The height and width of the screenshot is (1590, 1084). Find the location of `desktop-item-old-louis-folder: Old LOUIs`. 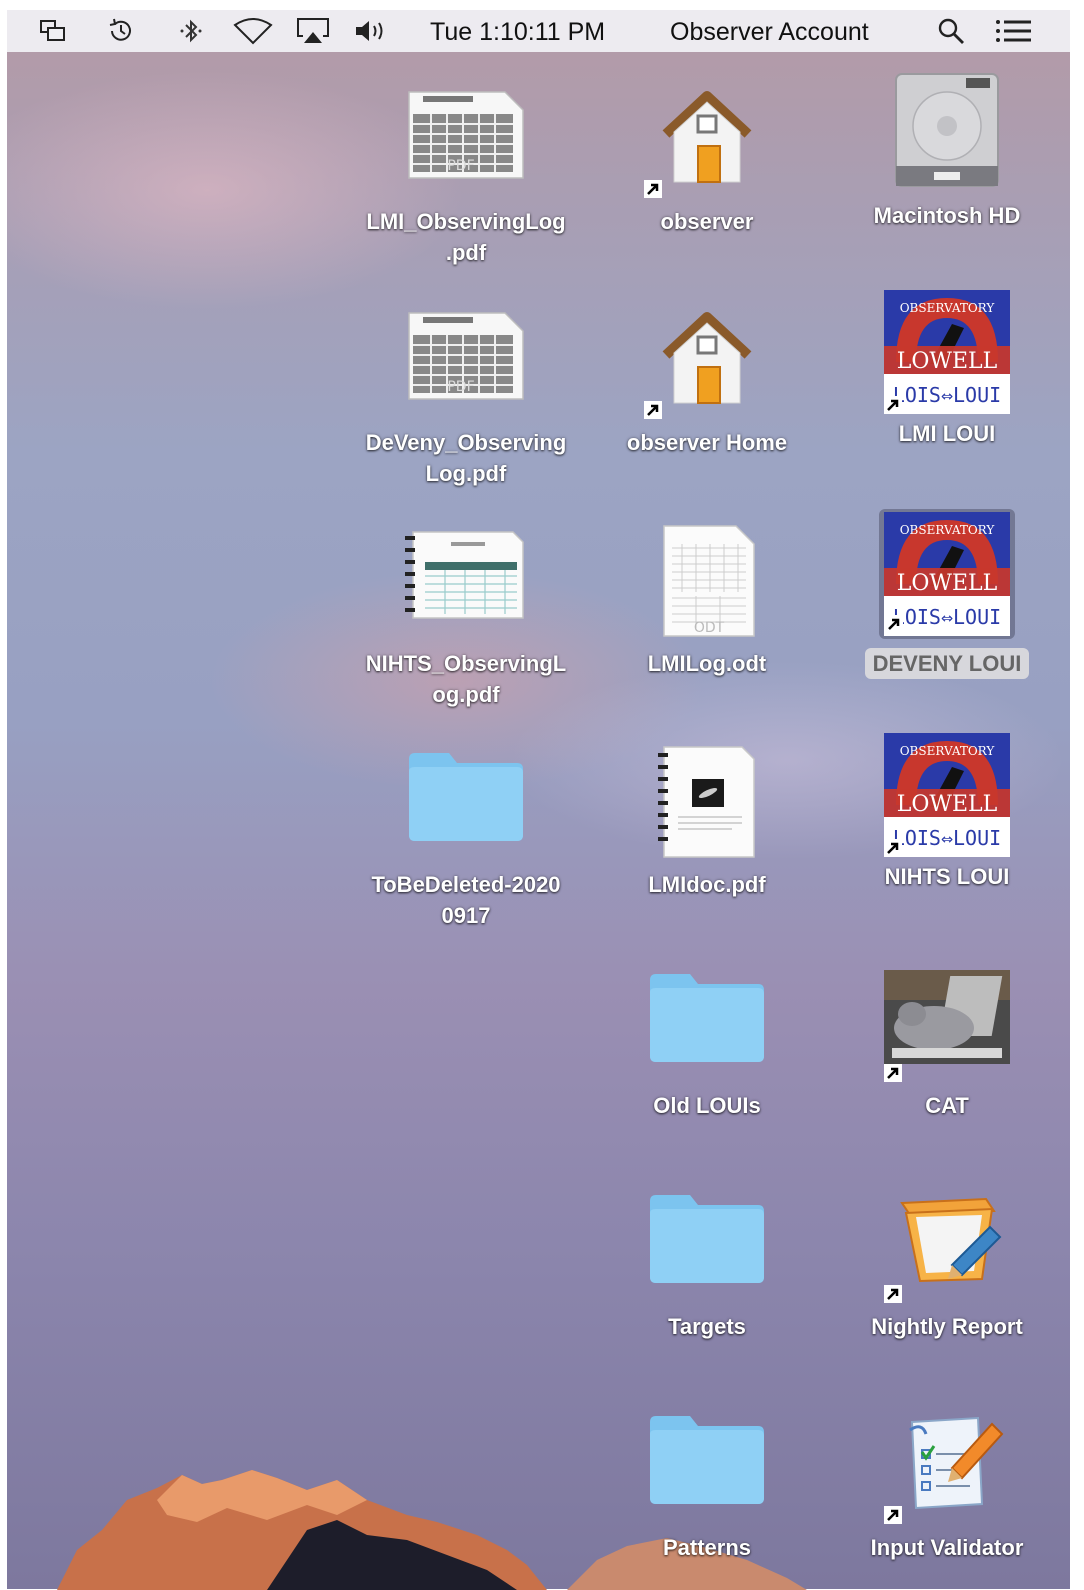

desktop-item-old-louis-folder: Old LOUIs is located at coordinates (707, 1043).